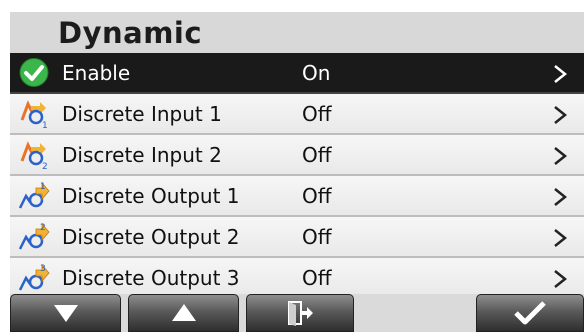  I want to click on arrow-up-icon, so click(183, 312).